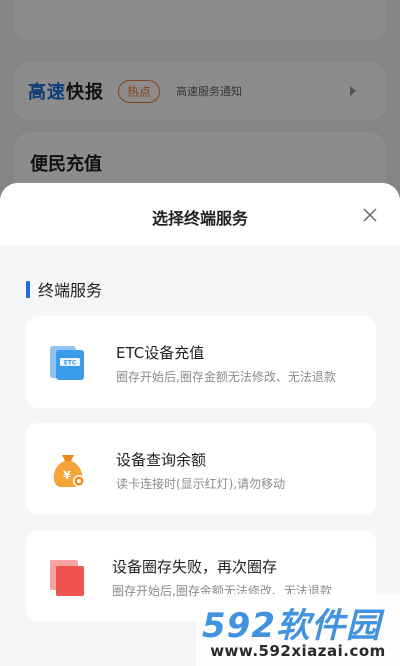  I want to click on retry-squares-icon, so click(67, 578).